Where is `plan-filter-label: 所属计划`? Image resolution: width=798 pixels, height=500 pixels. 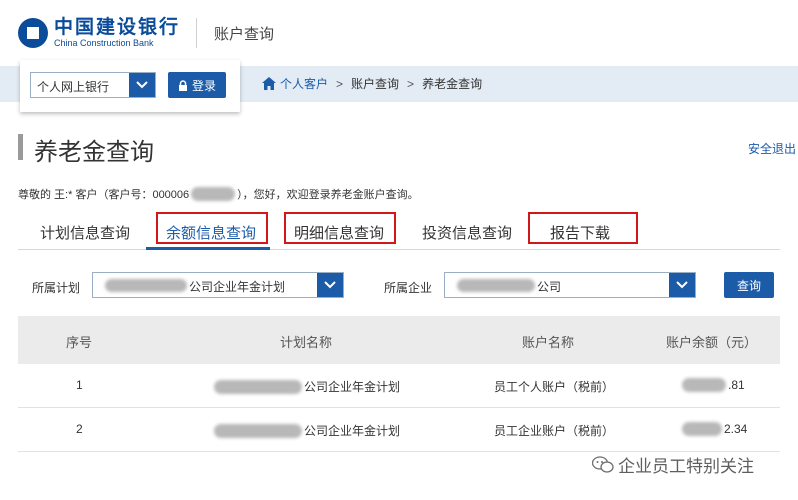
plan-filter-label: 所属计划 is located at coordinates (56, 288).